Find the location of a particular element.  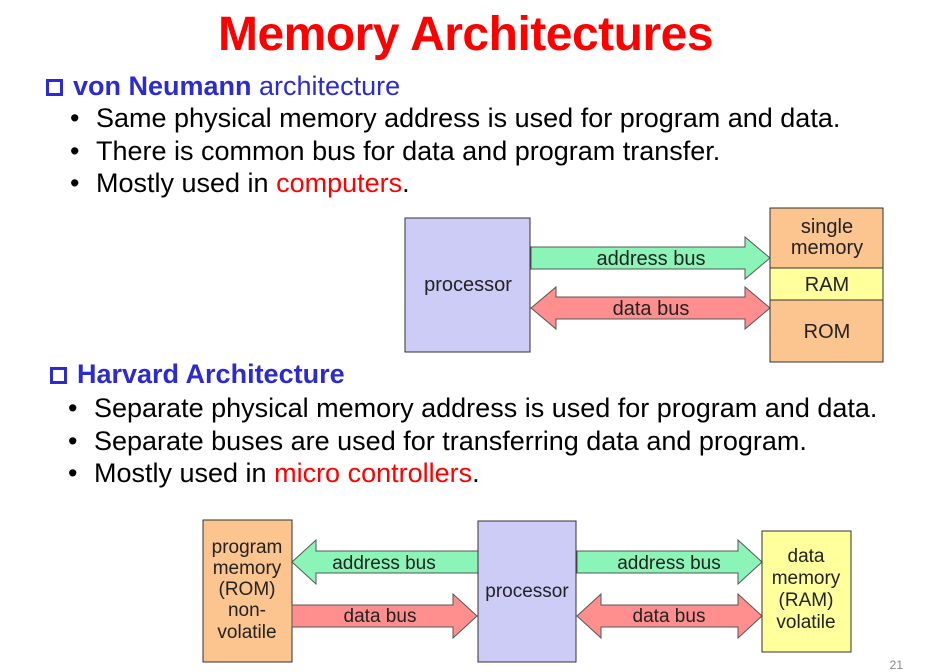

hv-right-data-bus-label: data bus is located at coordinates (669, 616).